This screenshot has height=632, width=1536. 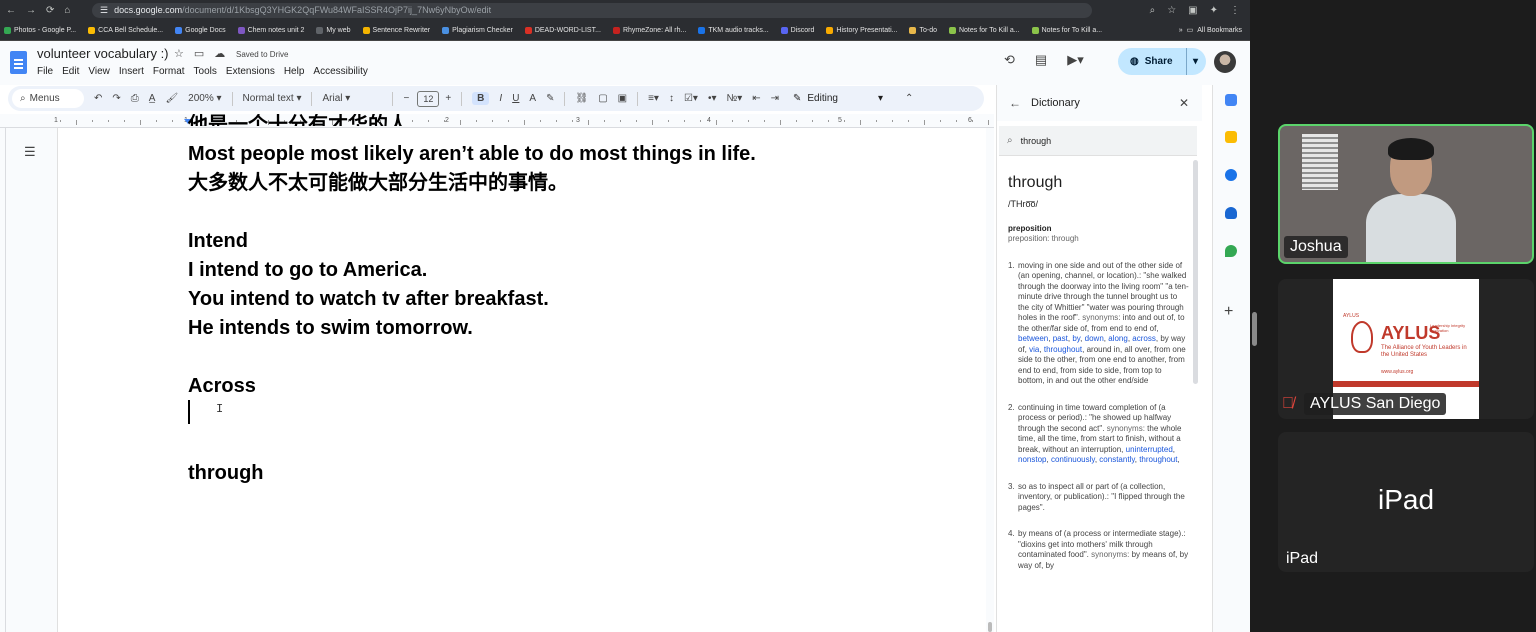 What do you see at coordinates (67, 10) in the screenshot?
I see `home-icon: ⌂` at bounding box center [67, 10].